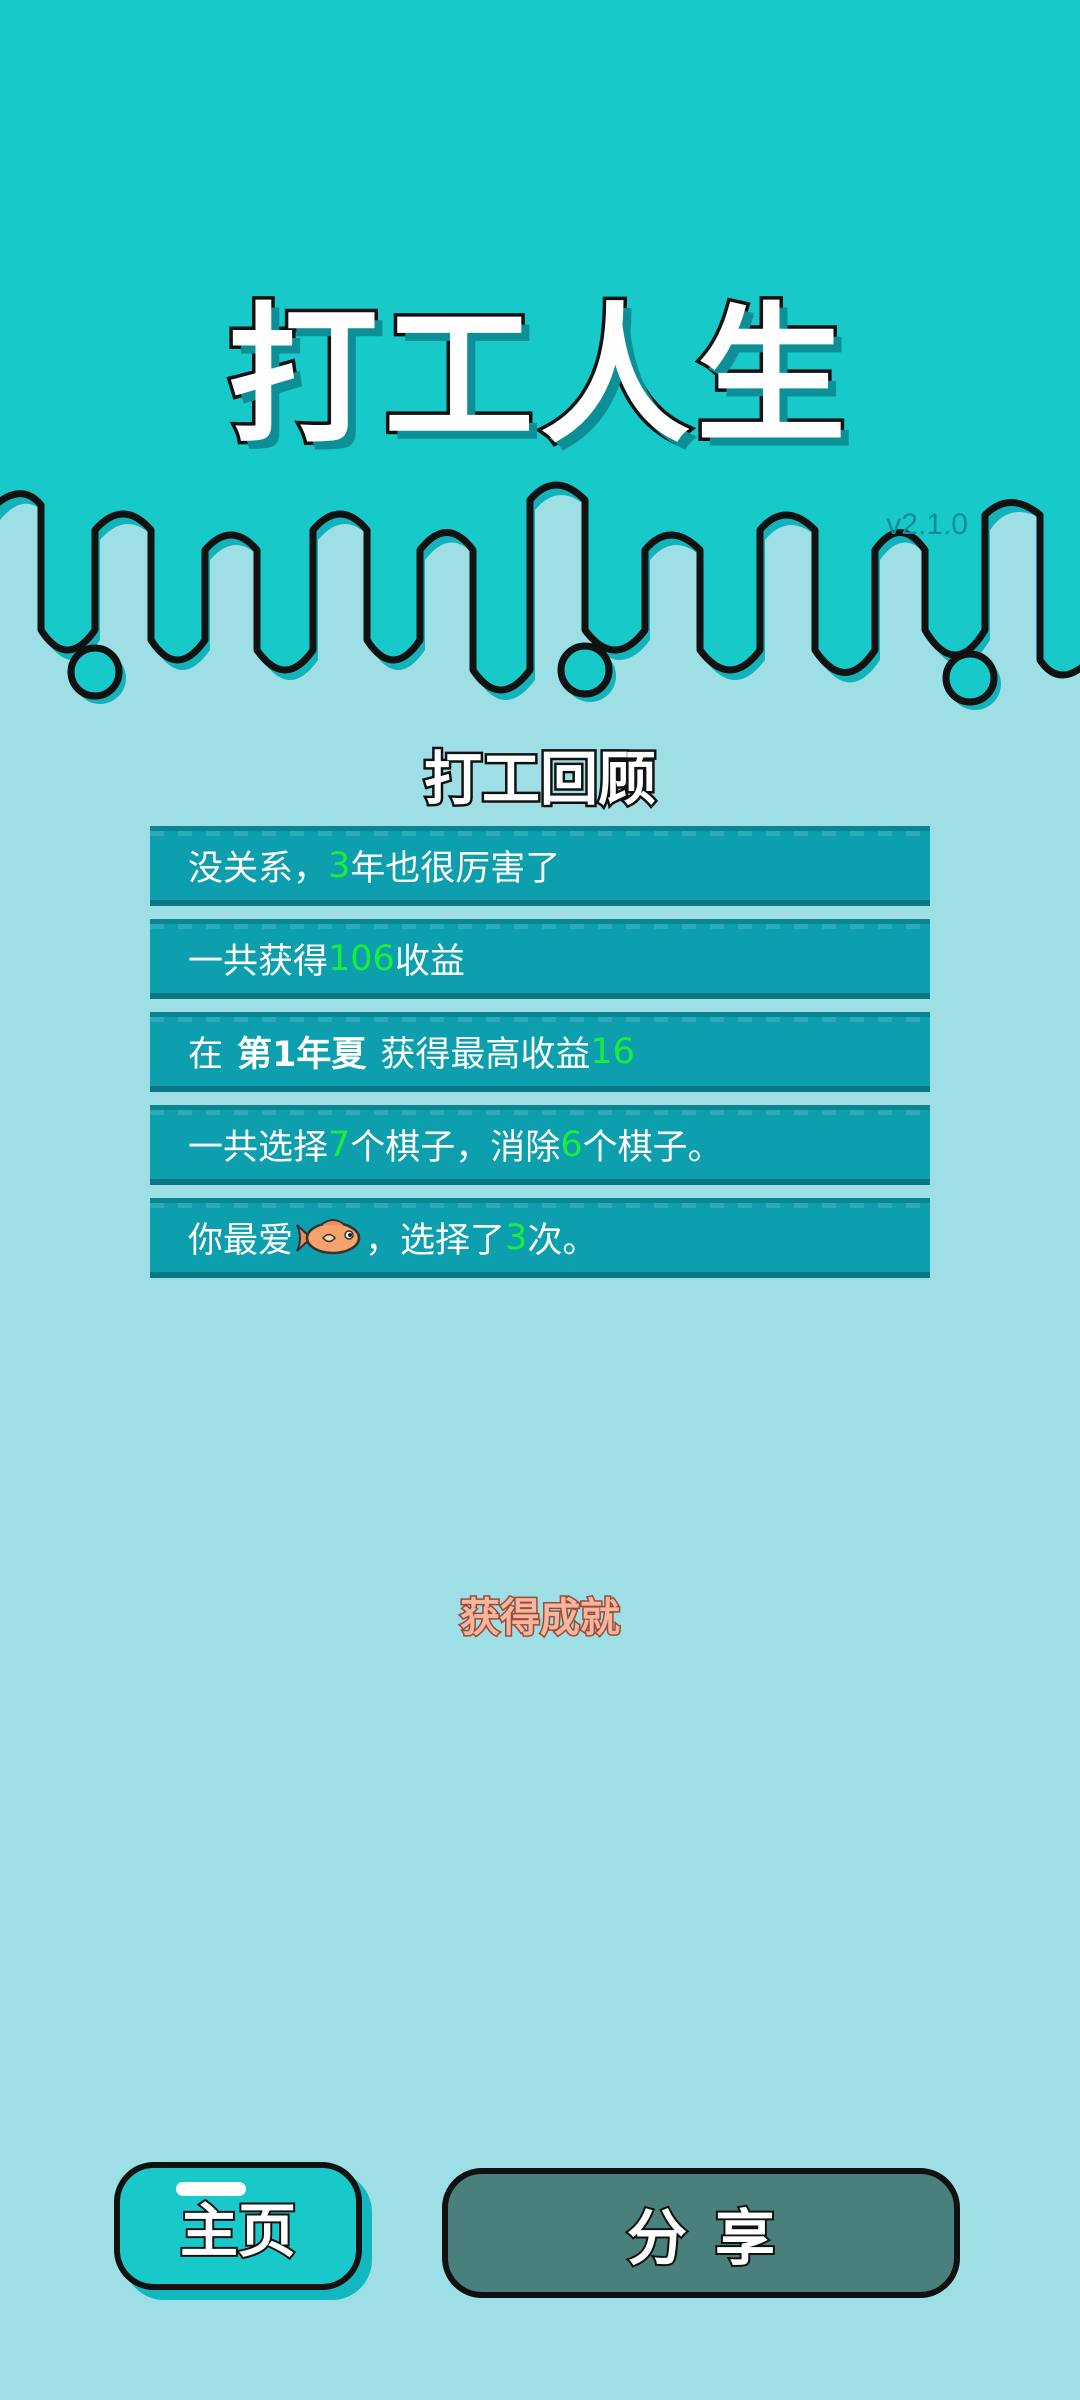 Image resolution: width=1080 pixels, height=2400 pixels. What do you see at coordinates (612, 1051) in the screenshot?
I see `review-number: 16` at bounding box center [612, 1051].